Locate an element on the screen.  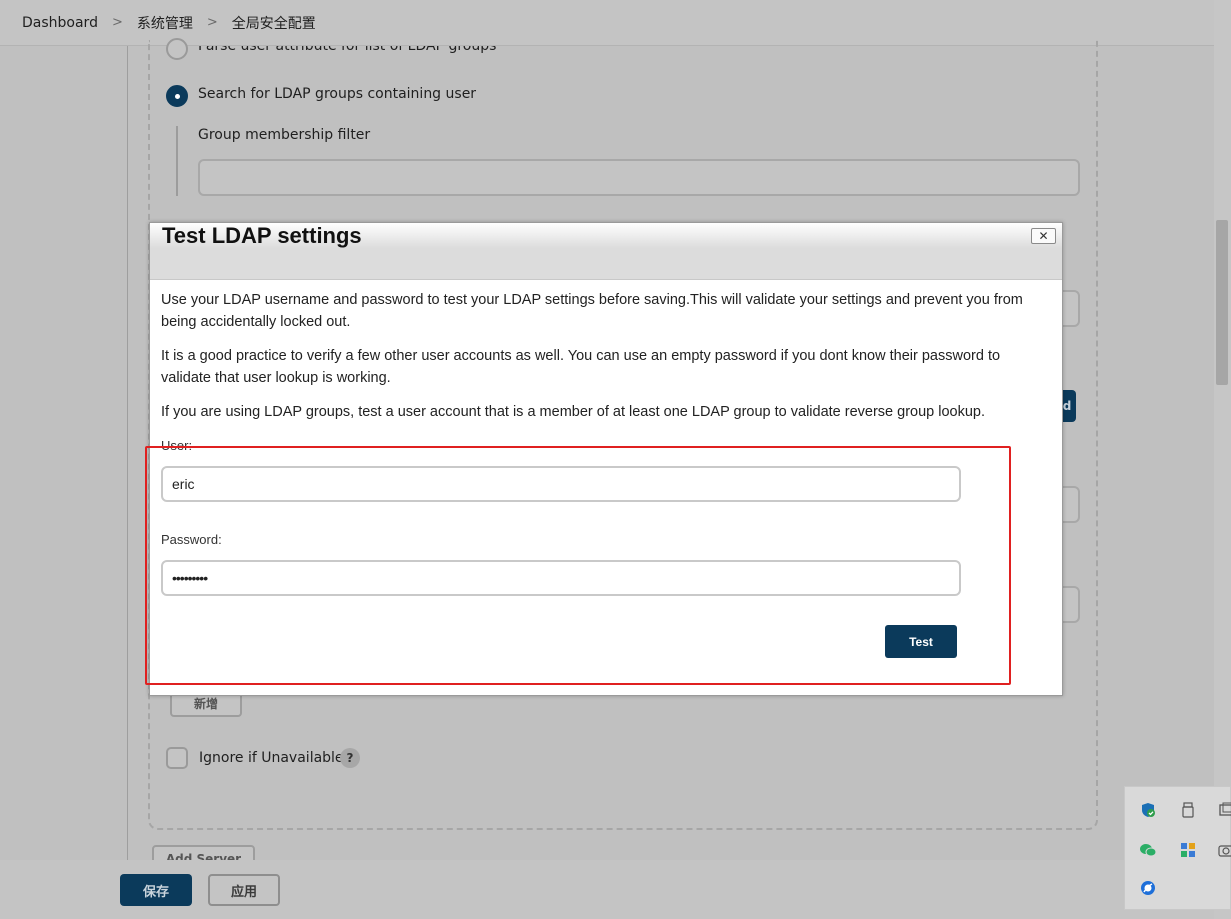
browser-icon is located at coordinates (1148, 888).